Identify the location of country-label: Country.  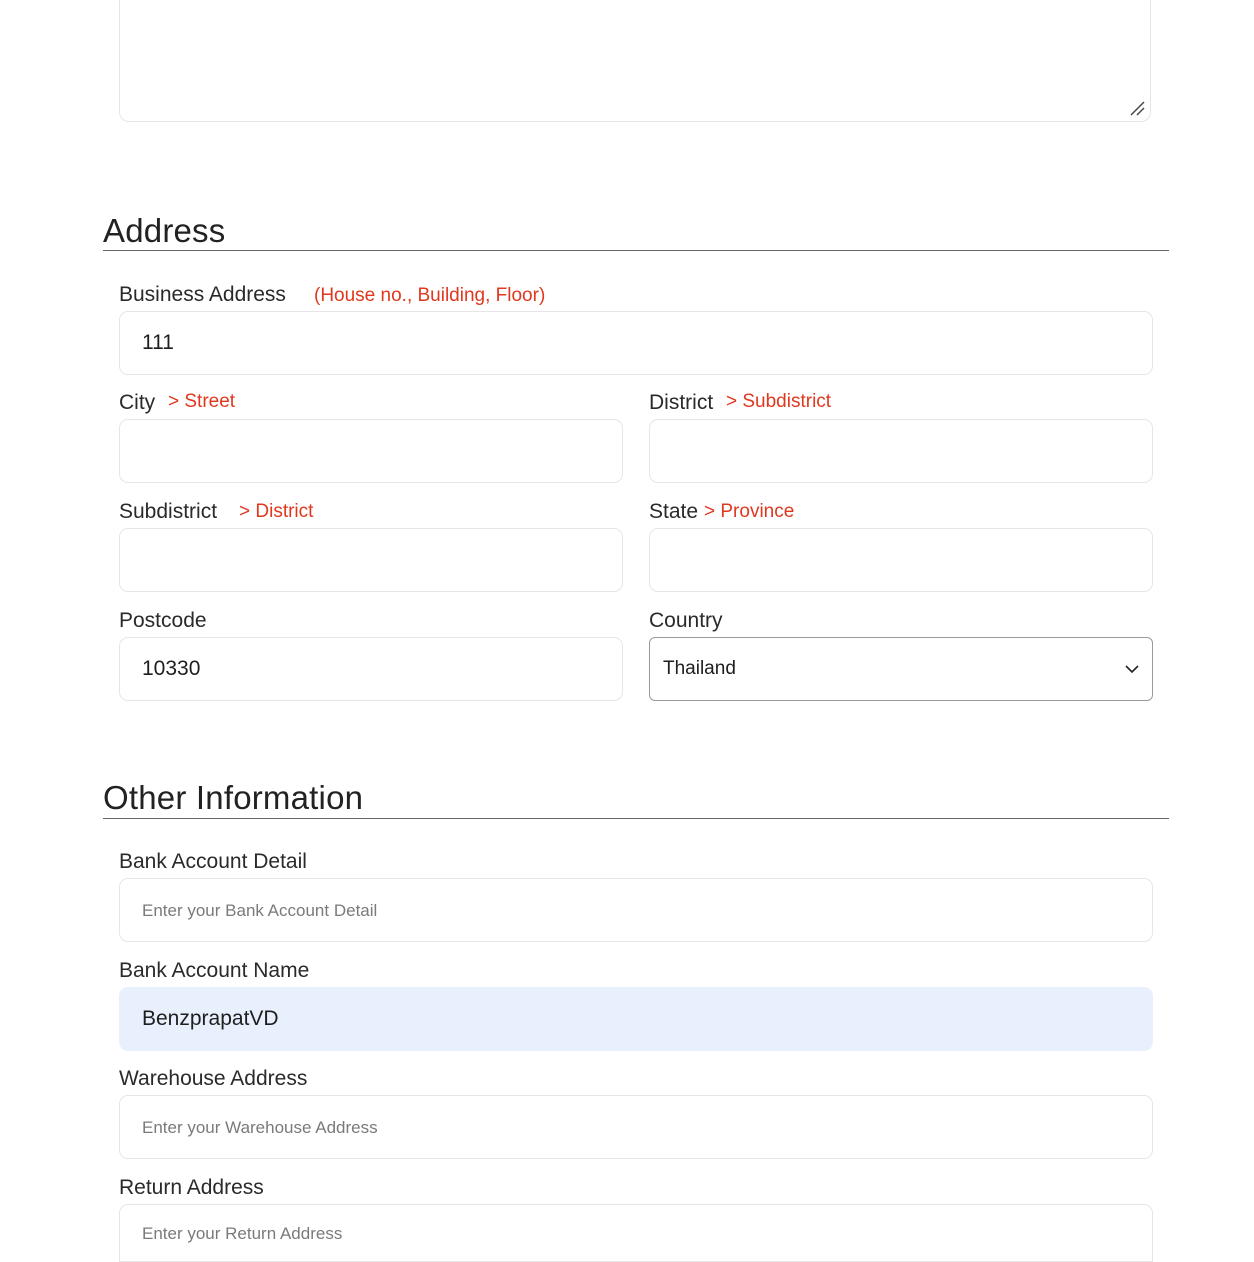
(686, 620).